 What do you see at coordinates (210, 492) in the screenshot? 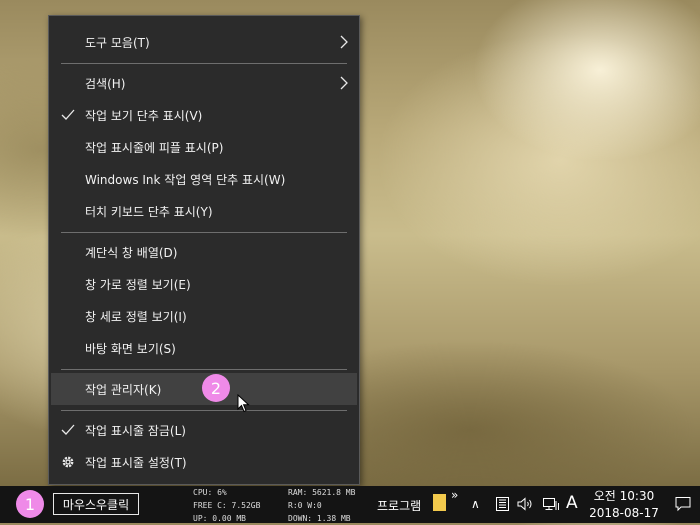
I see `cpu-readout: CPU: 6%` at bounding box center [210, 492].